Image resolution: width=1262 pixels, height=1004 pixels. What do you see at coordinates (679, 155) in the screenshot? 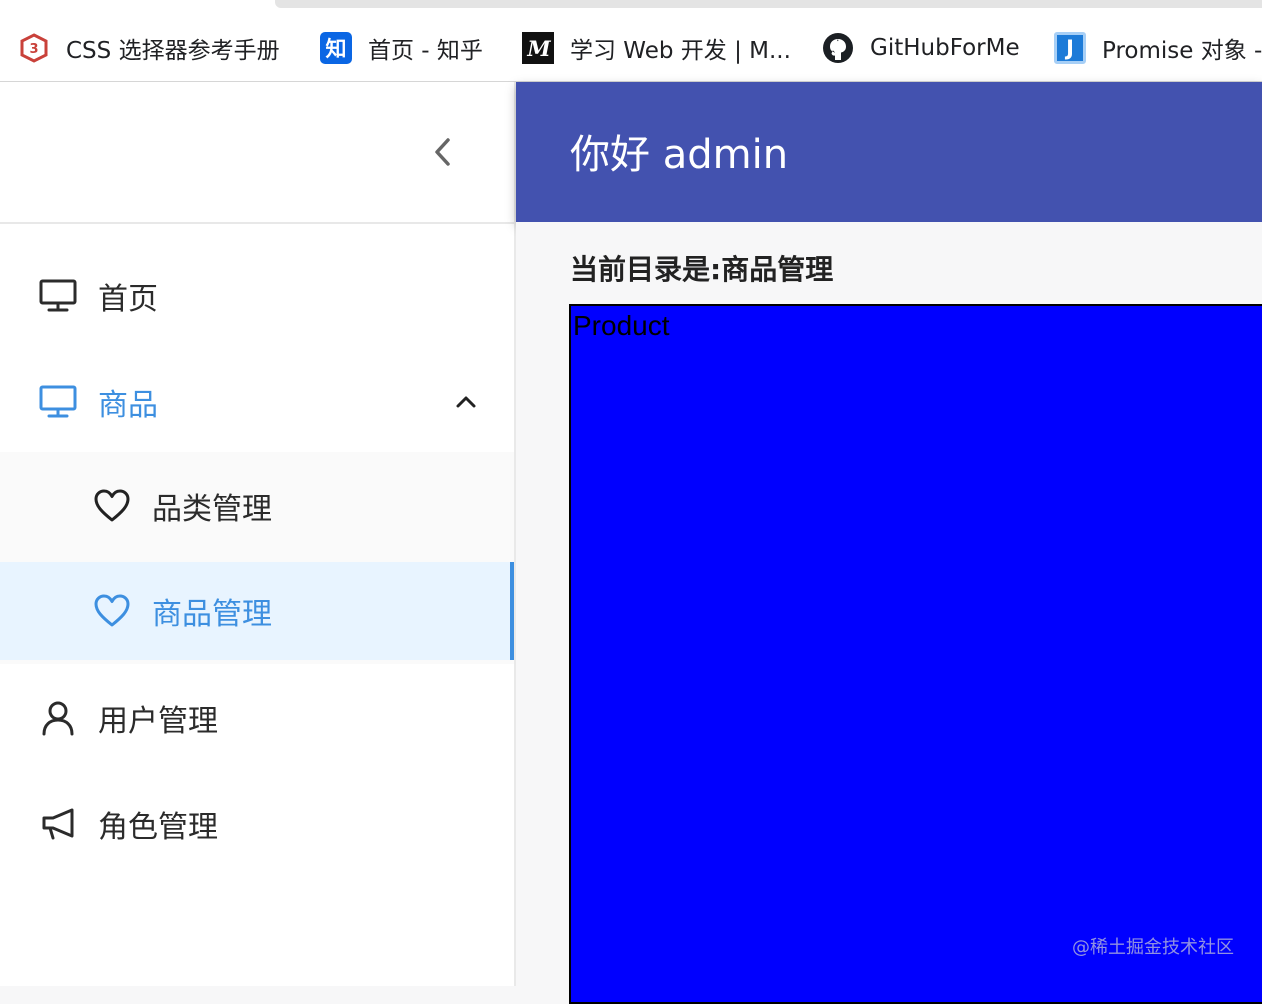
I see `welcome-title: 你好 admin` at bounding box center [679, 155].